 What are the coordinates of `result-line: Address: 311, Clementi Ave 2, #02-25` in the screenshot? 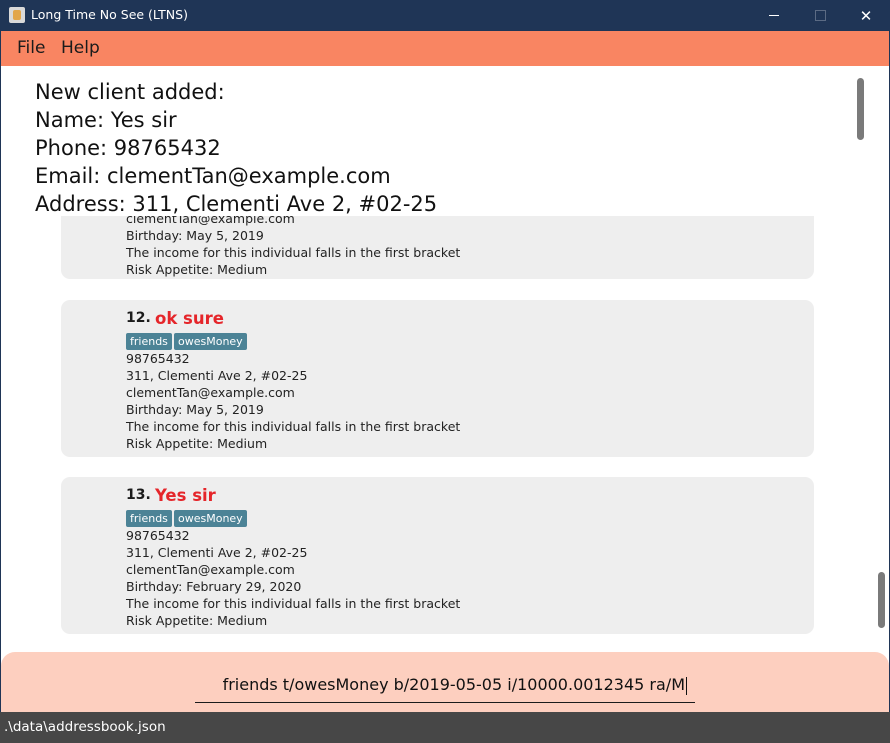 It's located at (236, 204).